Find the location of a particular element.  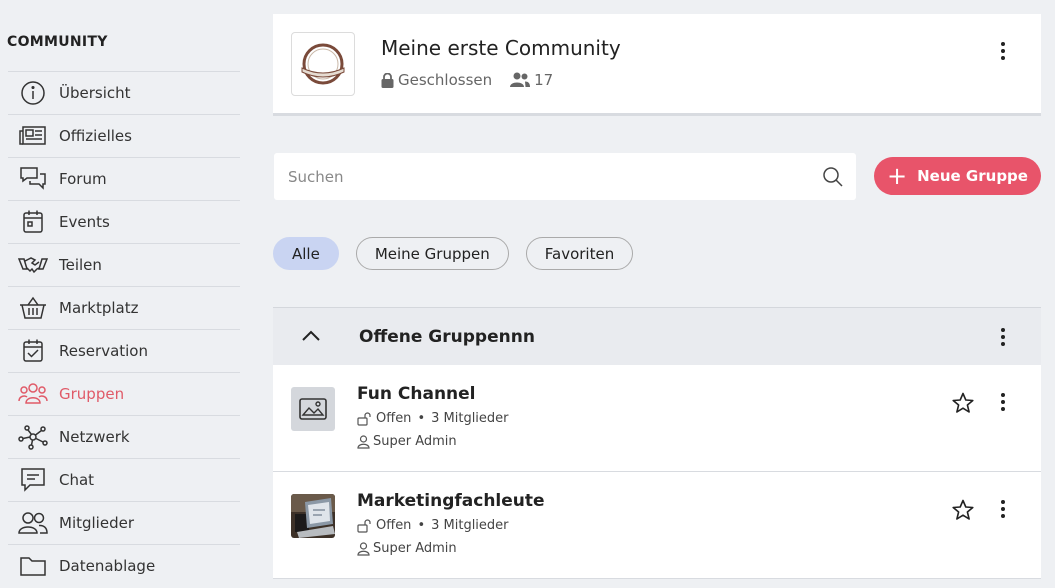

section-header: Offene Gruppennn is located at coordinates (657, 336).